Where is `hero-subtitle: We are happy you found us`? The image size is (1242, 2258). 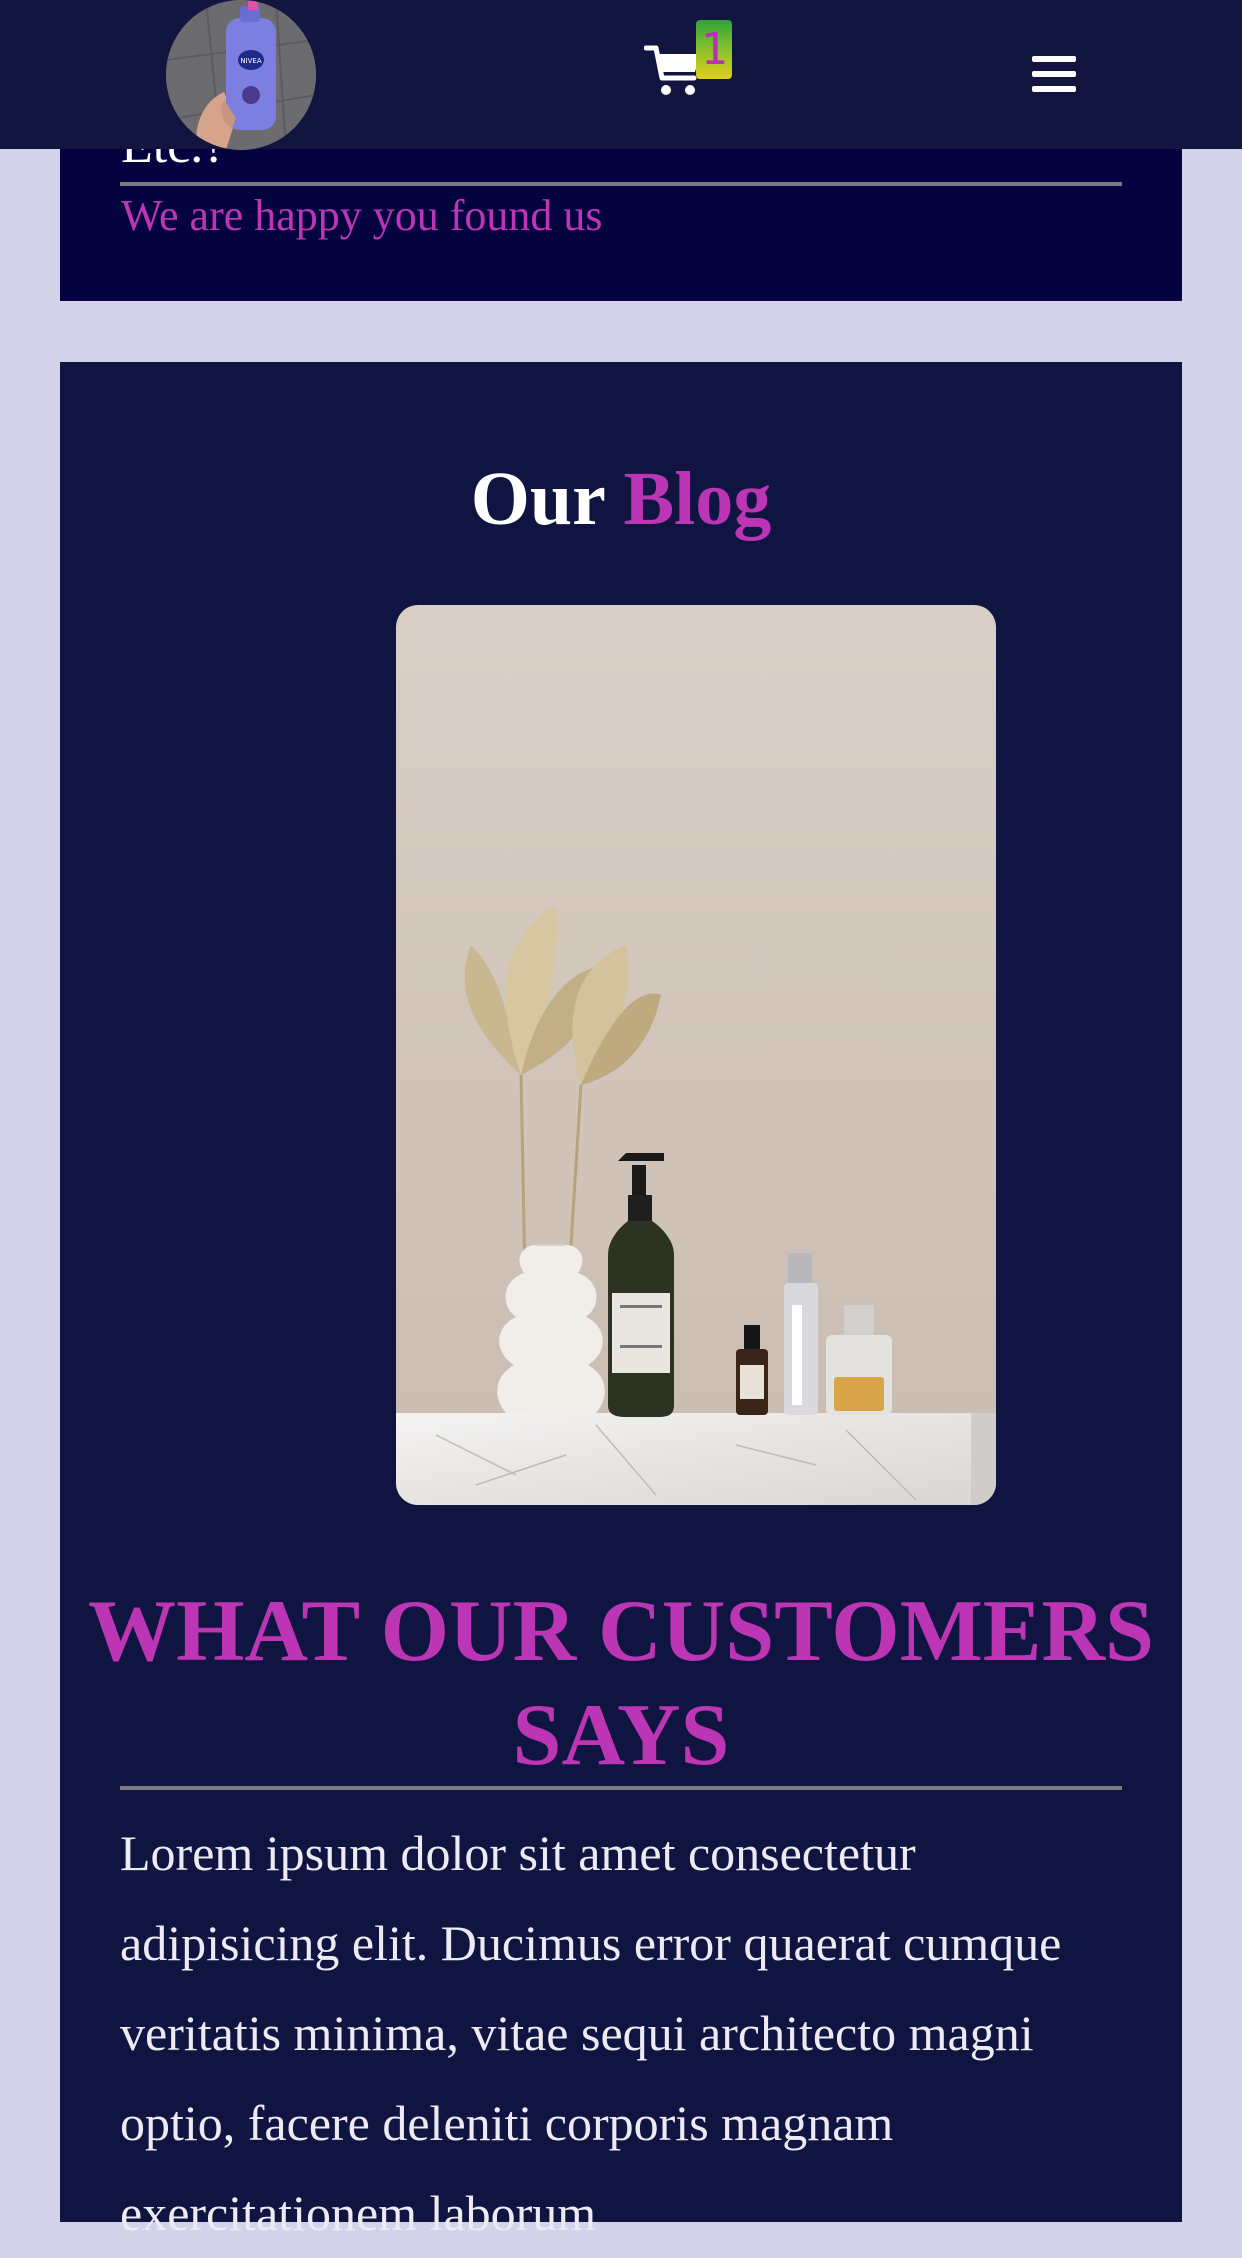
hero-subtitle: We are happy you found us is located at coordinates (362, 215).